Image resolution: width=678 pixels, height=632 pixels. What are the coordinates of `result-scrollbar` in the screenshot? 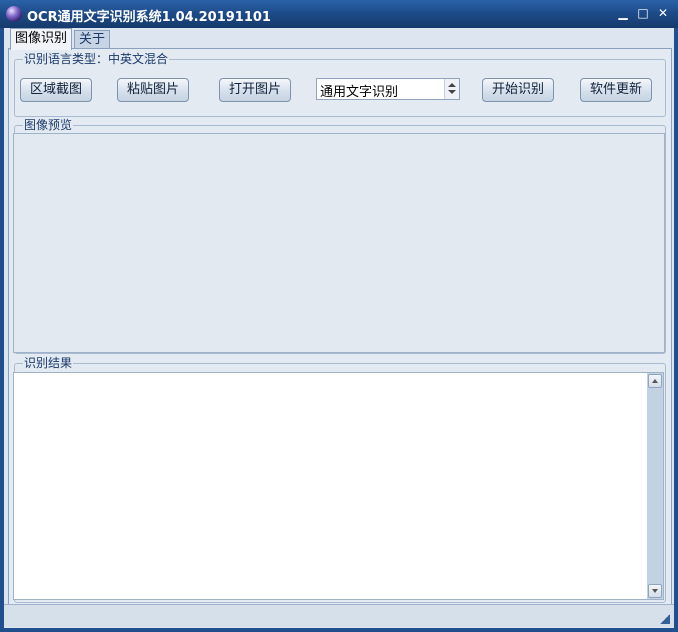 It's located at (655, 486).